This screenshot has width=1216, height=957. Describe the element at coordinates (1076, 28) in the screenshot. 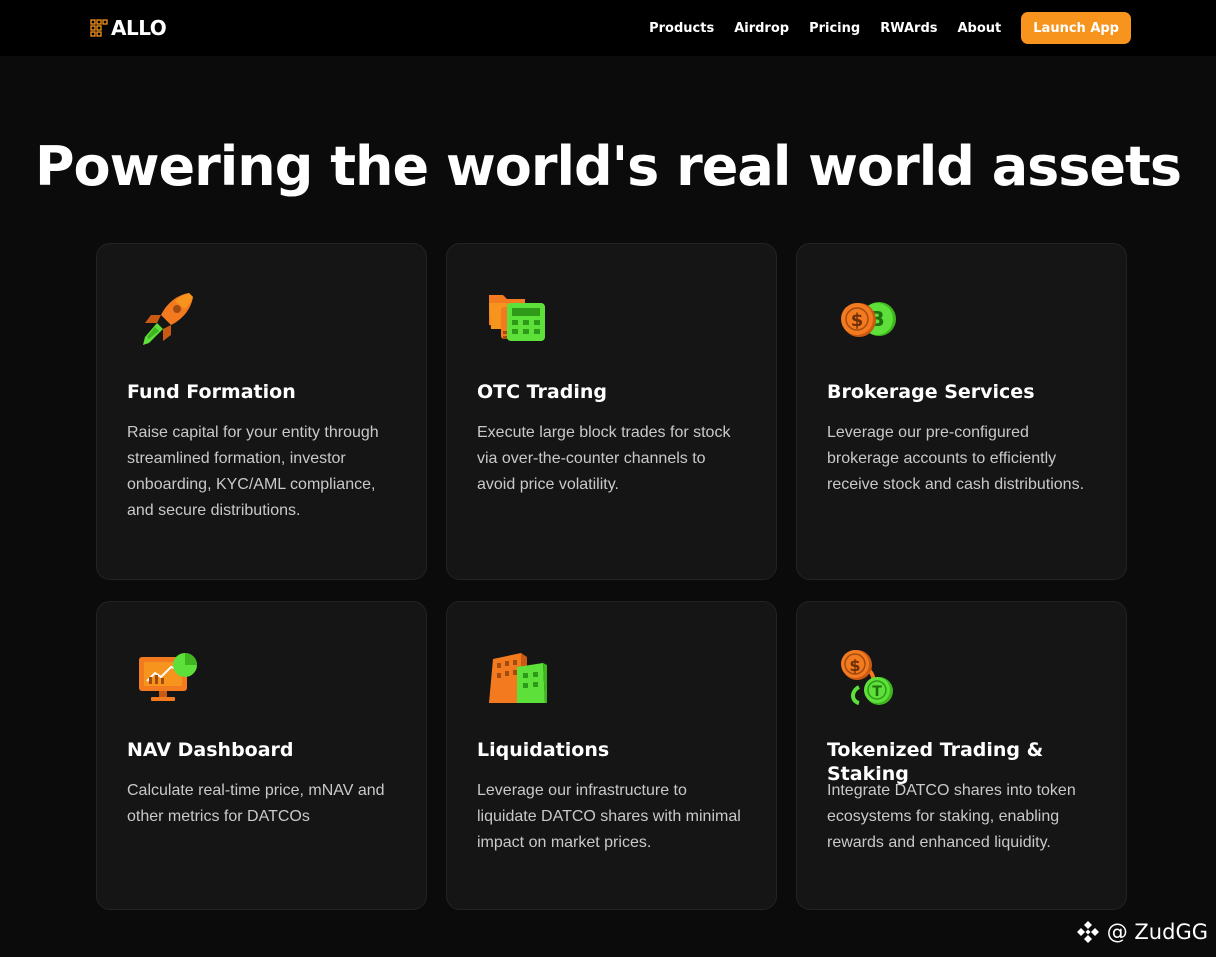

I see `launch-app-button: Launch App` at that location.